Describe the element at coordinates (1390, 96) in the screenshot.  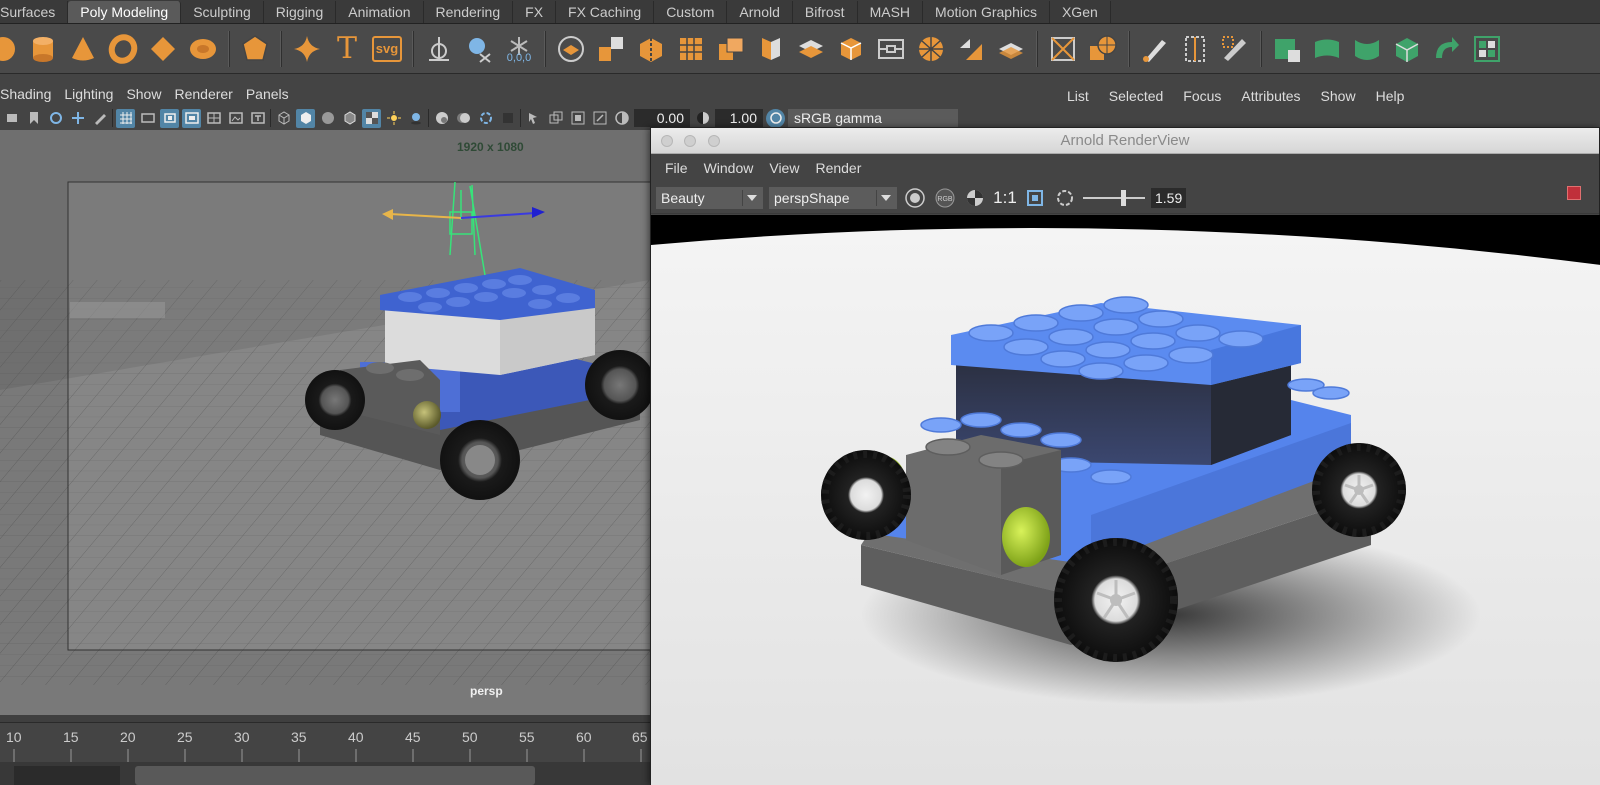
I see `menu-help: Help` at that location.